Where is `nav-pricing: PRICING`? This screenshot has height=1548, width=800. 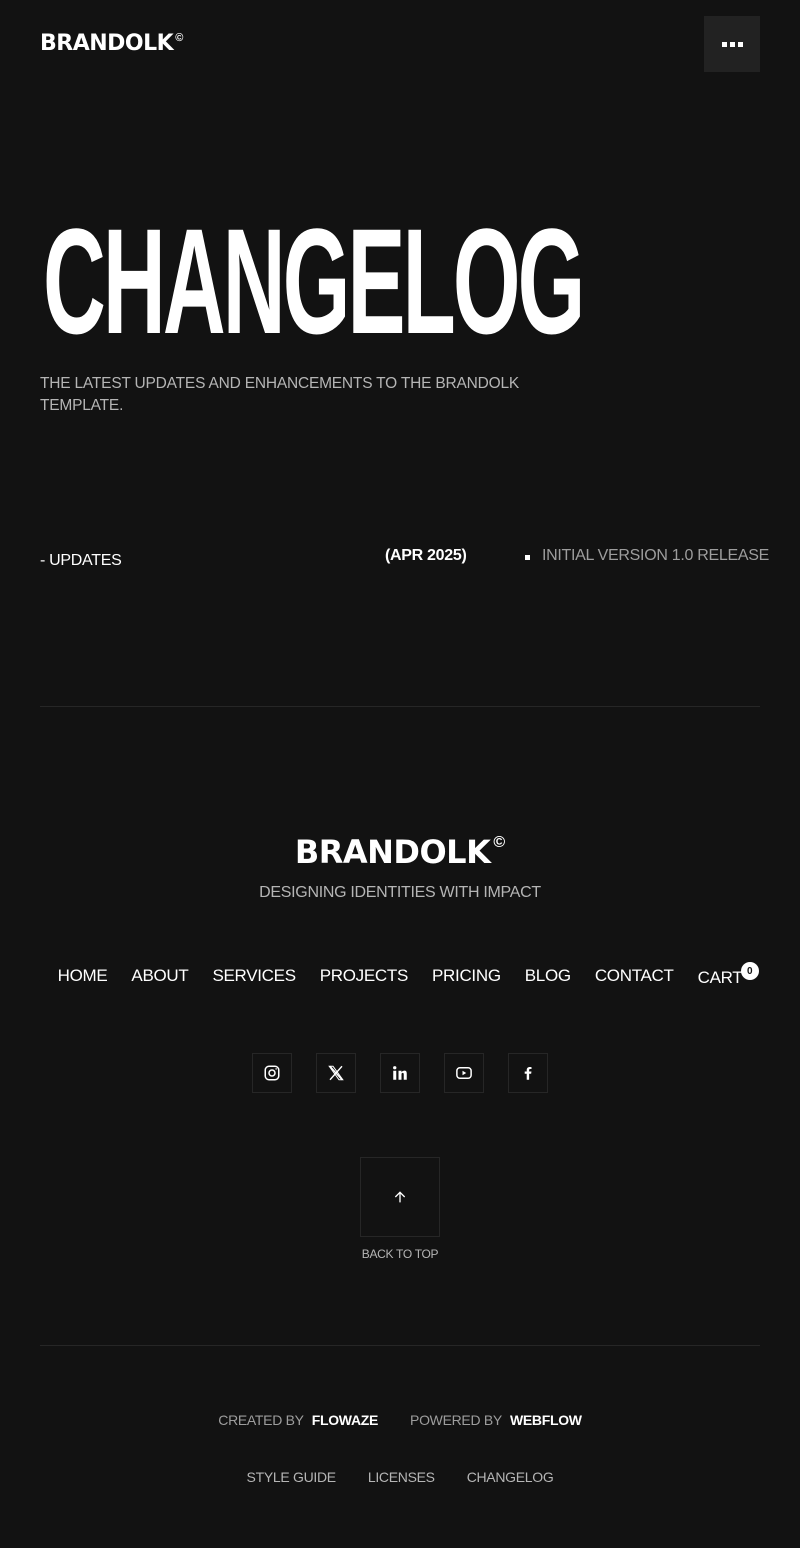
nav-pricing: PRICING is located at coordinates (466, 977).